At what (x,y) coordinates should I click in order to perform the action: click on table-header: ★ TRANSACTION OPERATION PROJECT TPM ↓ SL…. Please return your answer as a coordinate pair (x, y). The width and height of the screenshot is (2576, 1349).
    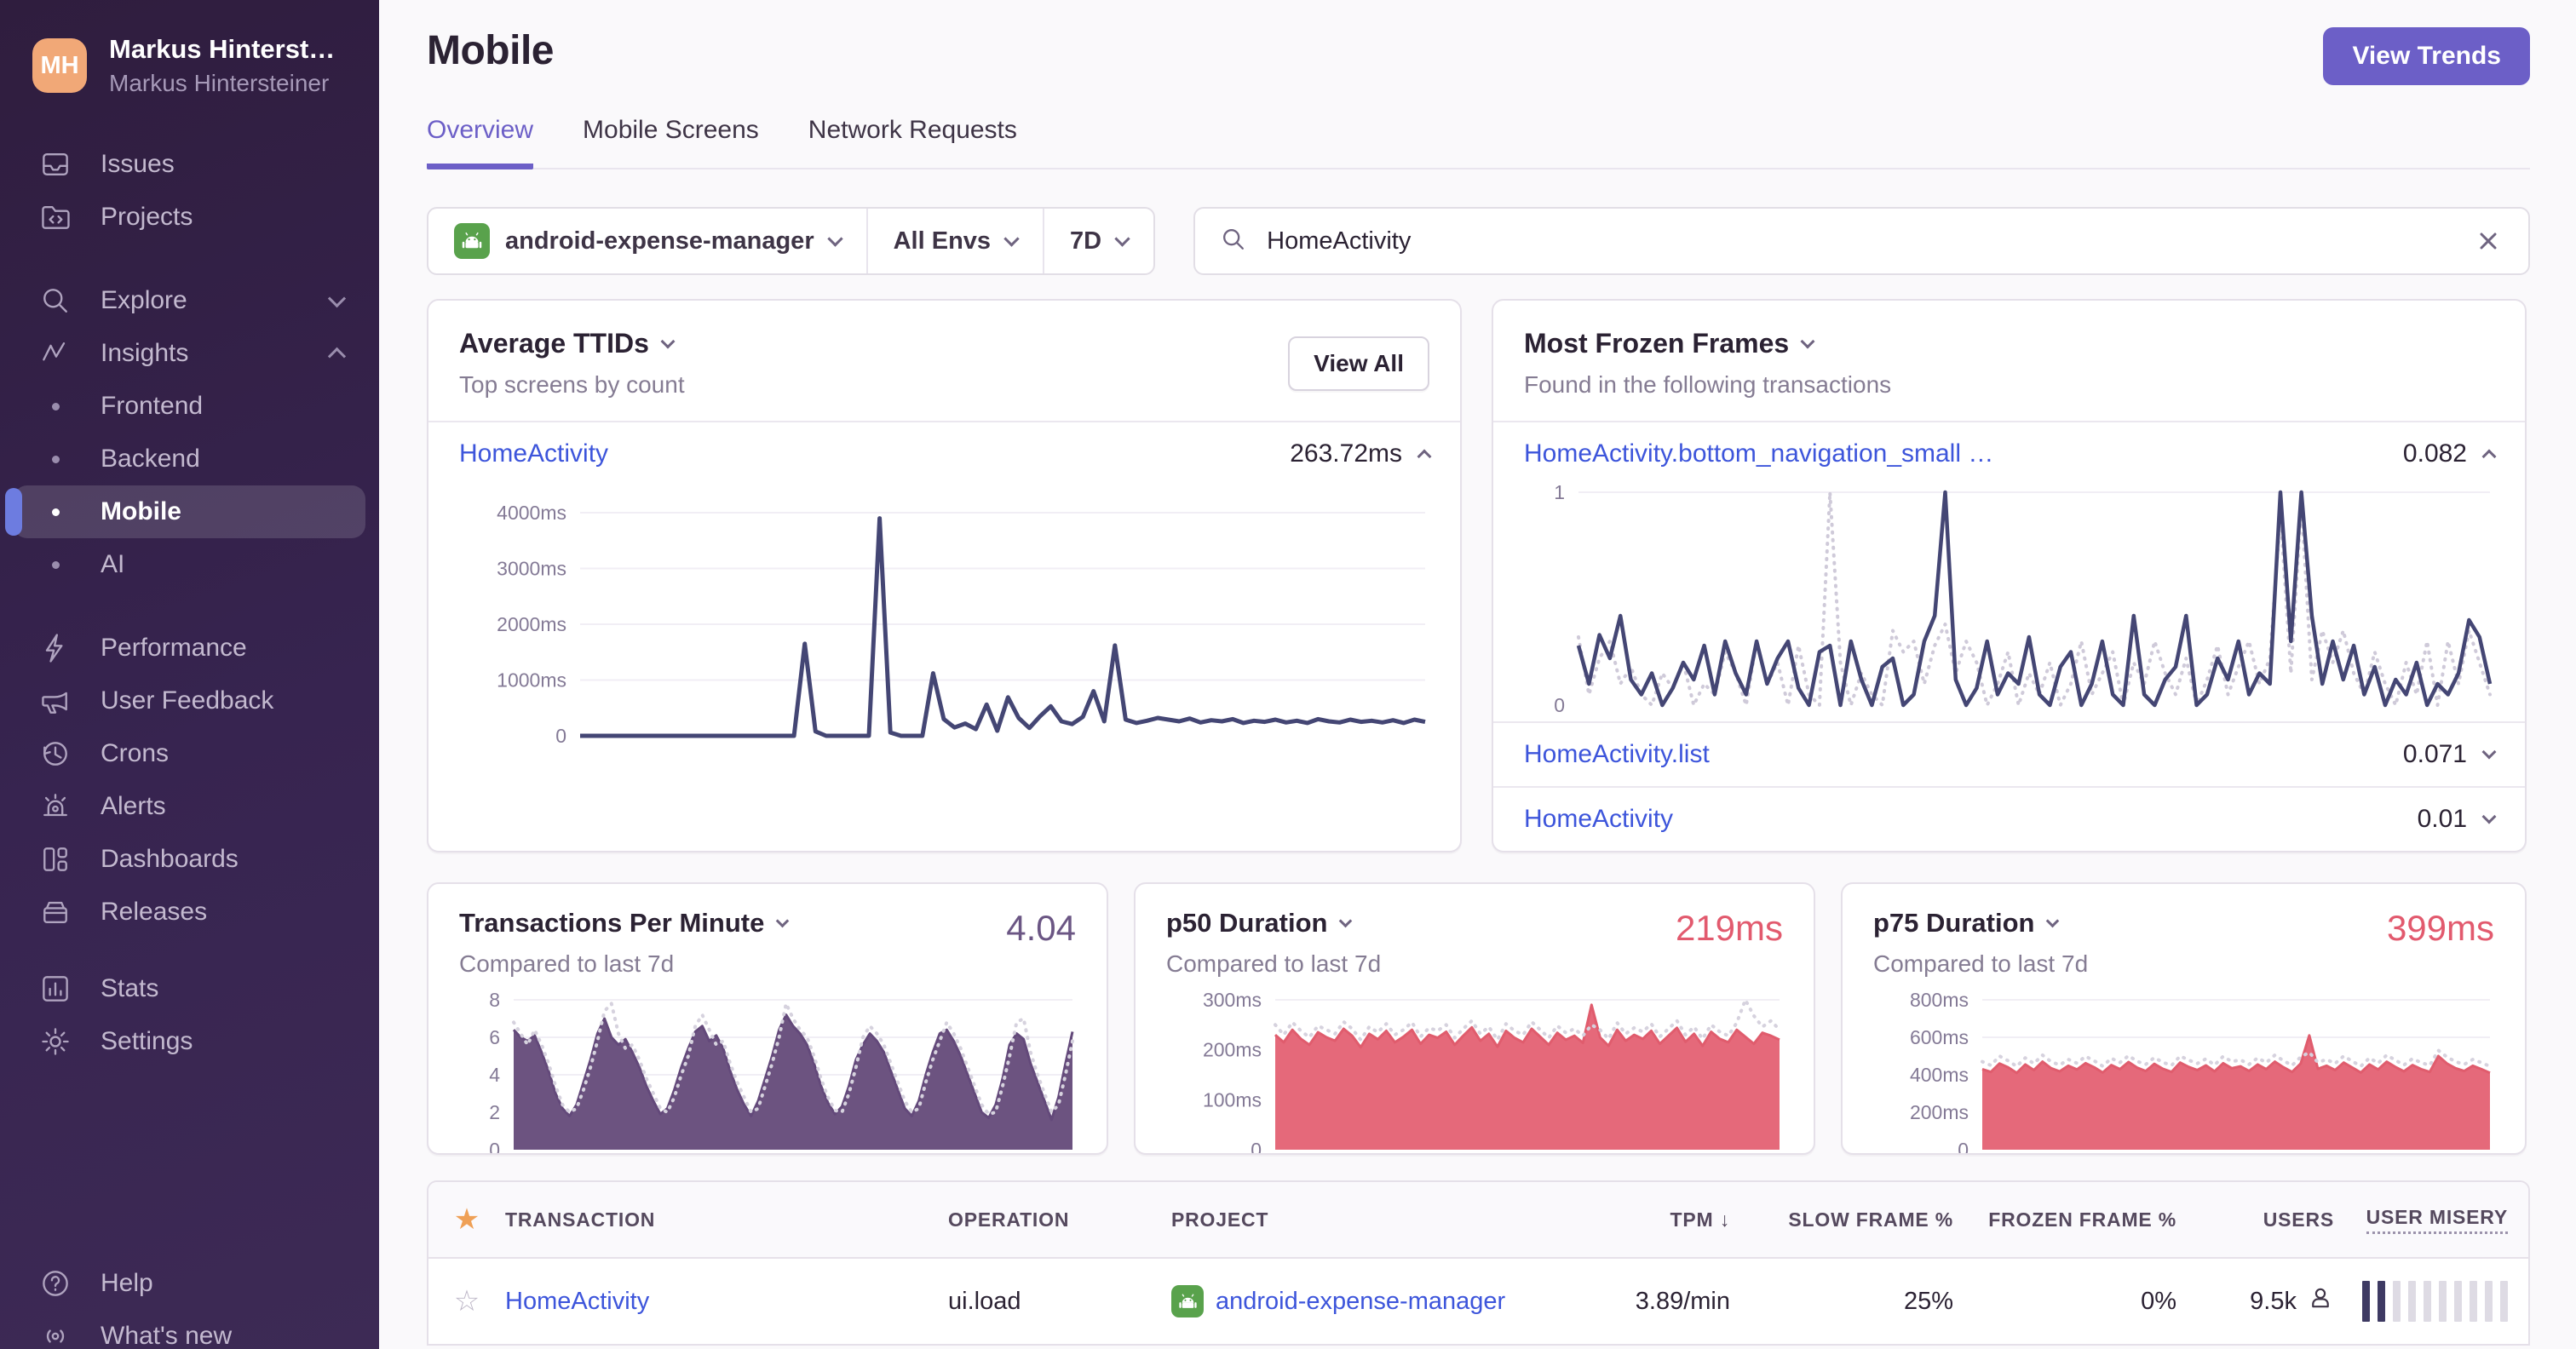
    Looking at the image, I should click on (1478, 1221).